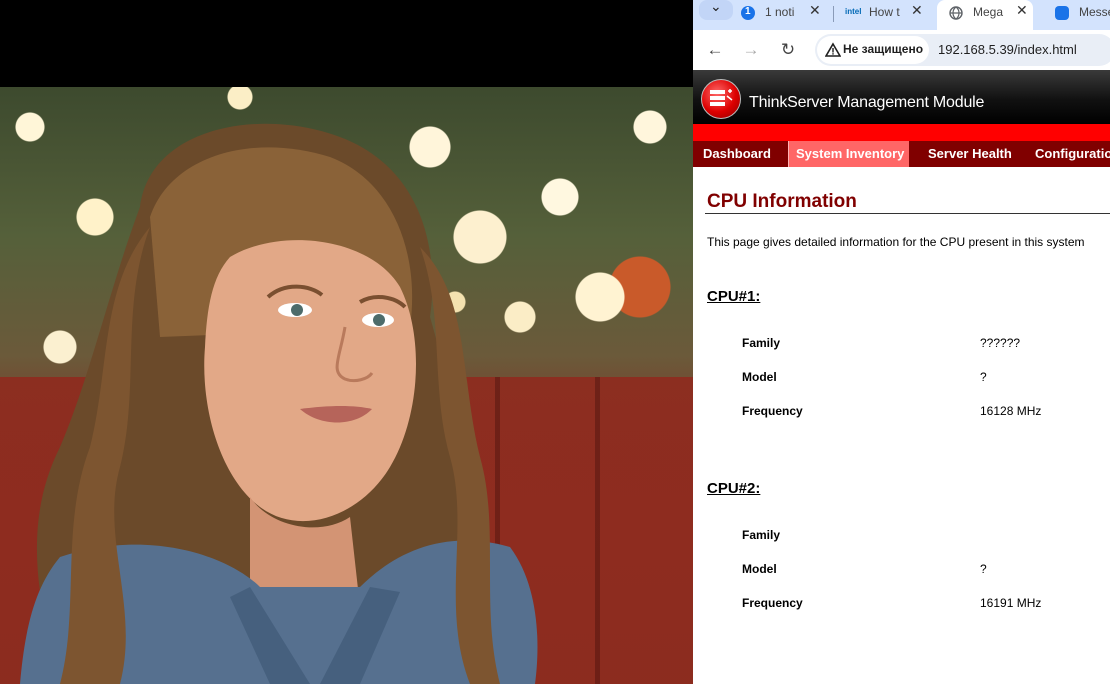 The width and height of the screenshot is (1110, 684). I want to click on chat-icon, so click(1062, 13).